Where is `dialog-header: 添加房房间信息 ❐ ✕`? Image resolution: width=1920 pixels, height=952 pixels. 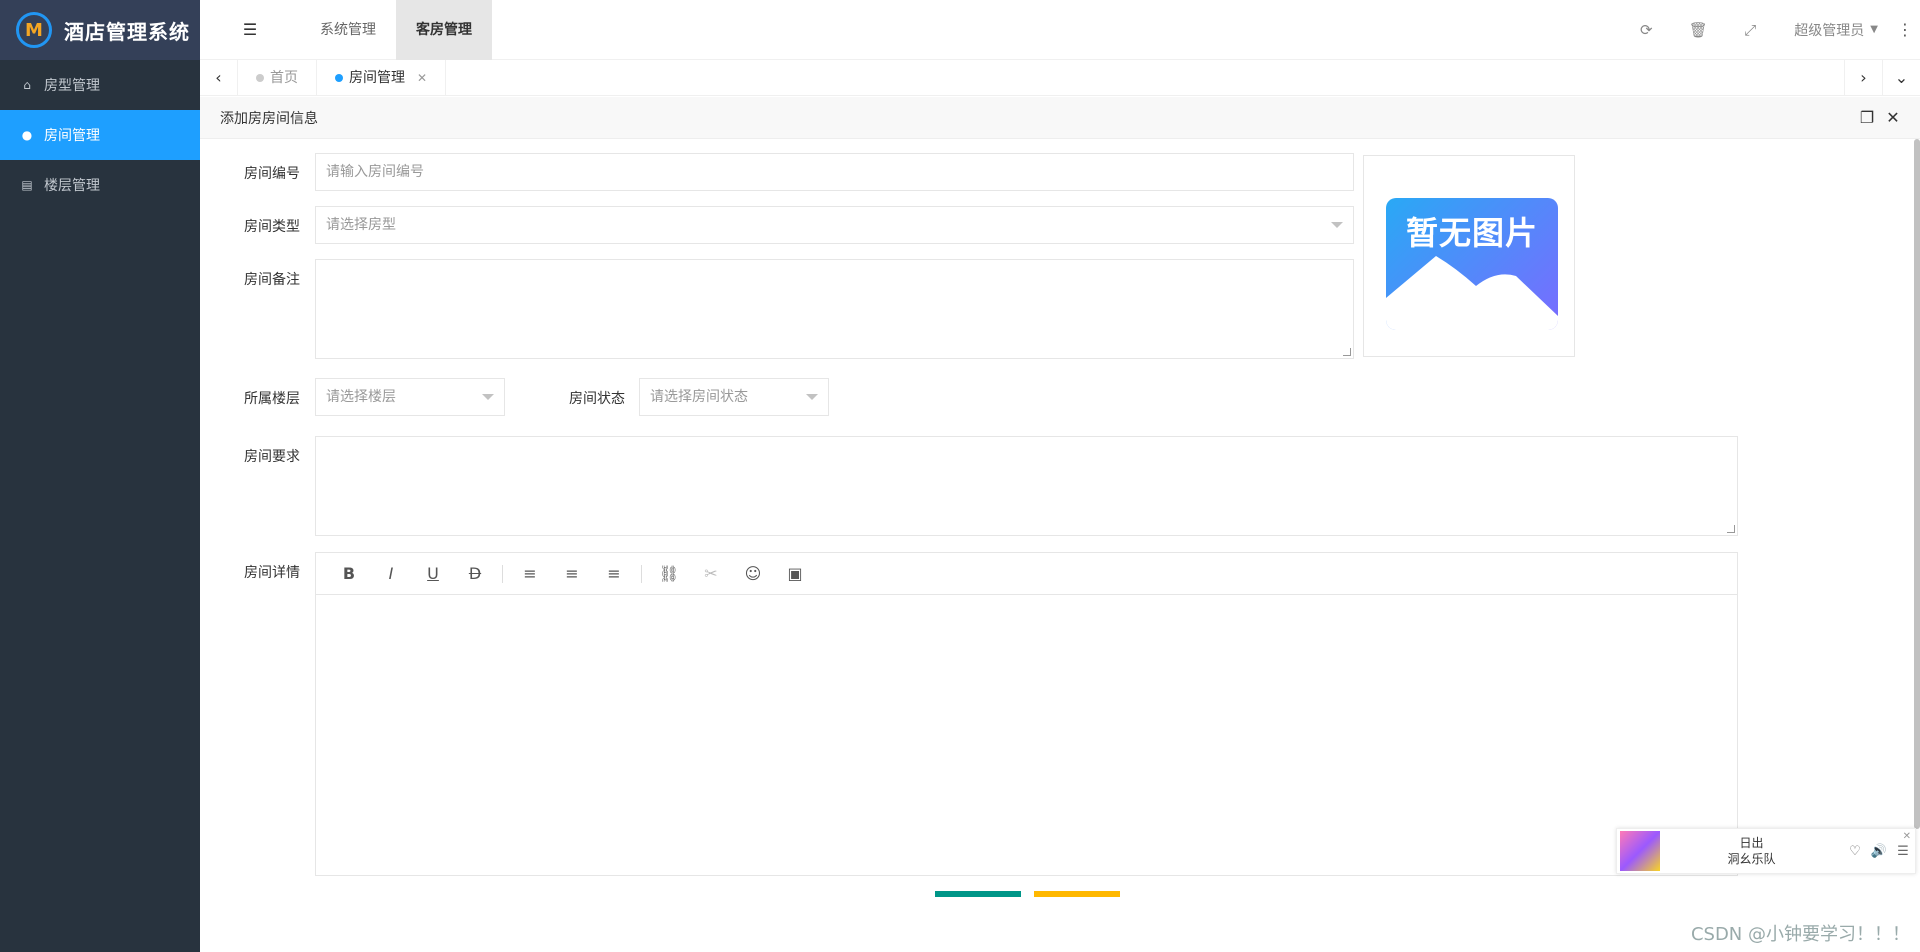
dialog-header: 添加房房间信息 ❐ ✕ is located at coordinates (1060, 118).